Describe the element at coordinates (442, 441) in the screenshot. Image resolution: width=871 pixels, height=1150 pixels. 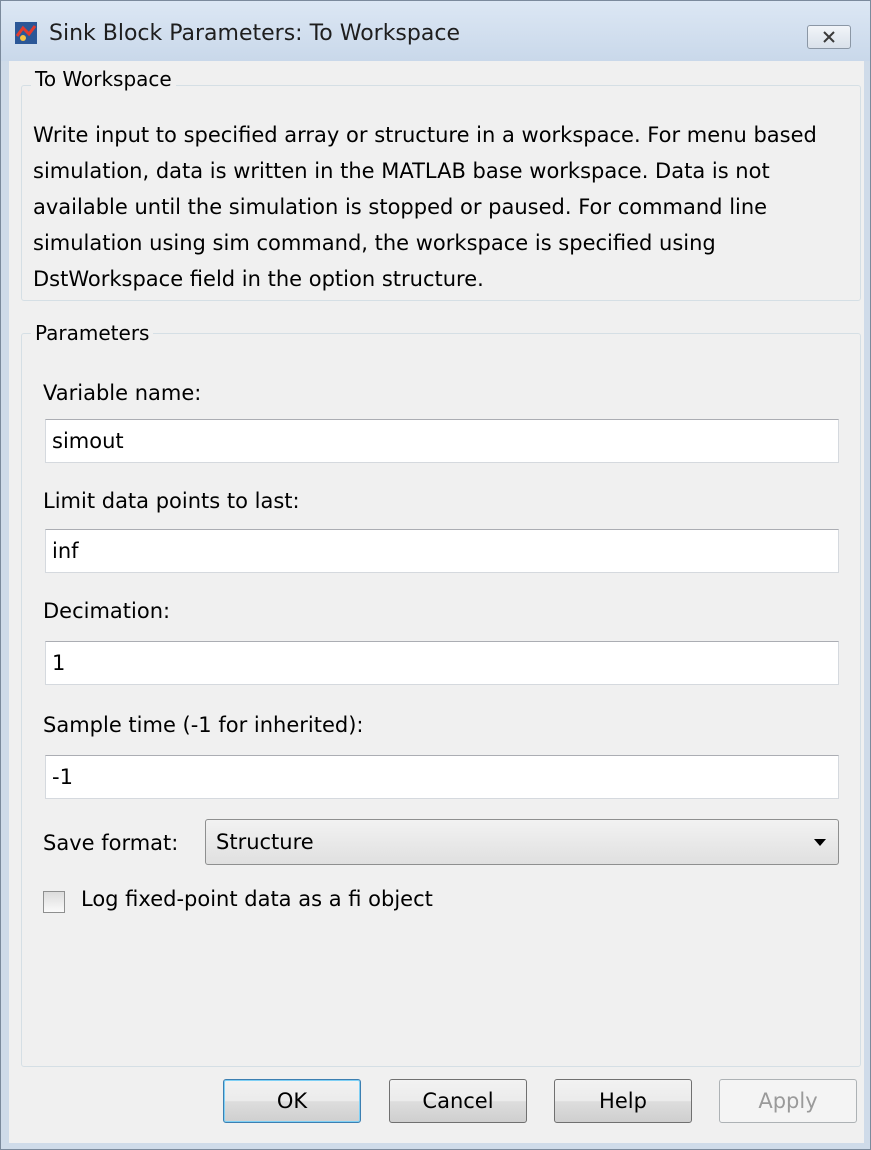
I see `variable-name-input: simout` at that location.